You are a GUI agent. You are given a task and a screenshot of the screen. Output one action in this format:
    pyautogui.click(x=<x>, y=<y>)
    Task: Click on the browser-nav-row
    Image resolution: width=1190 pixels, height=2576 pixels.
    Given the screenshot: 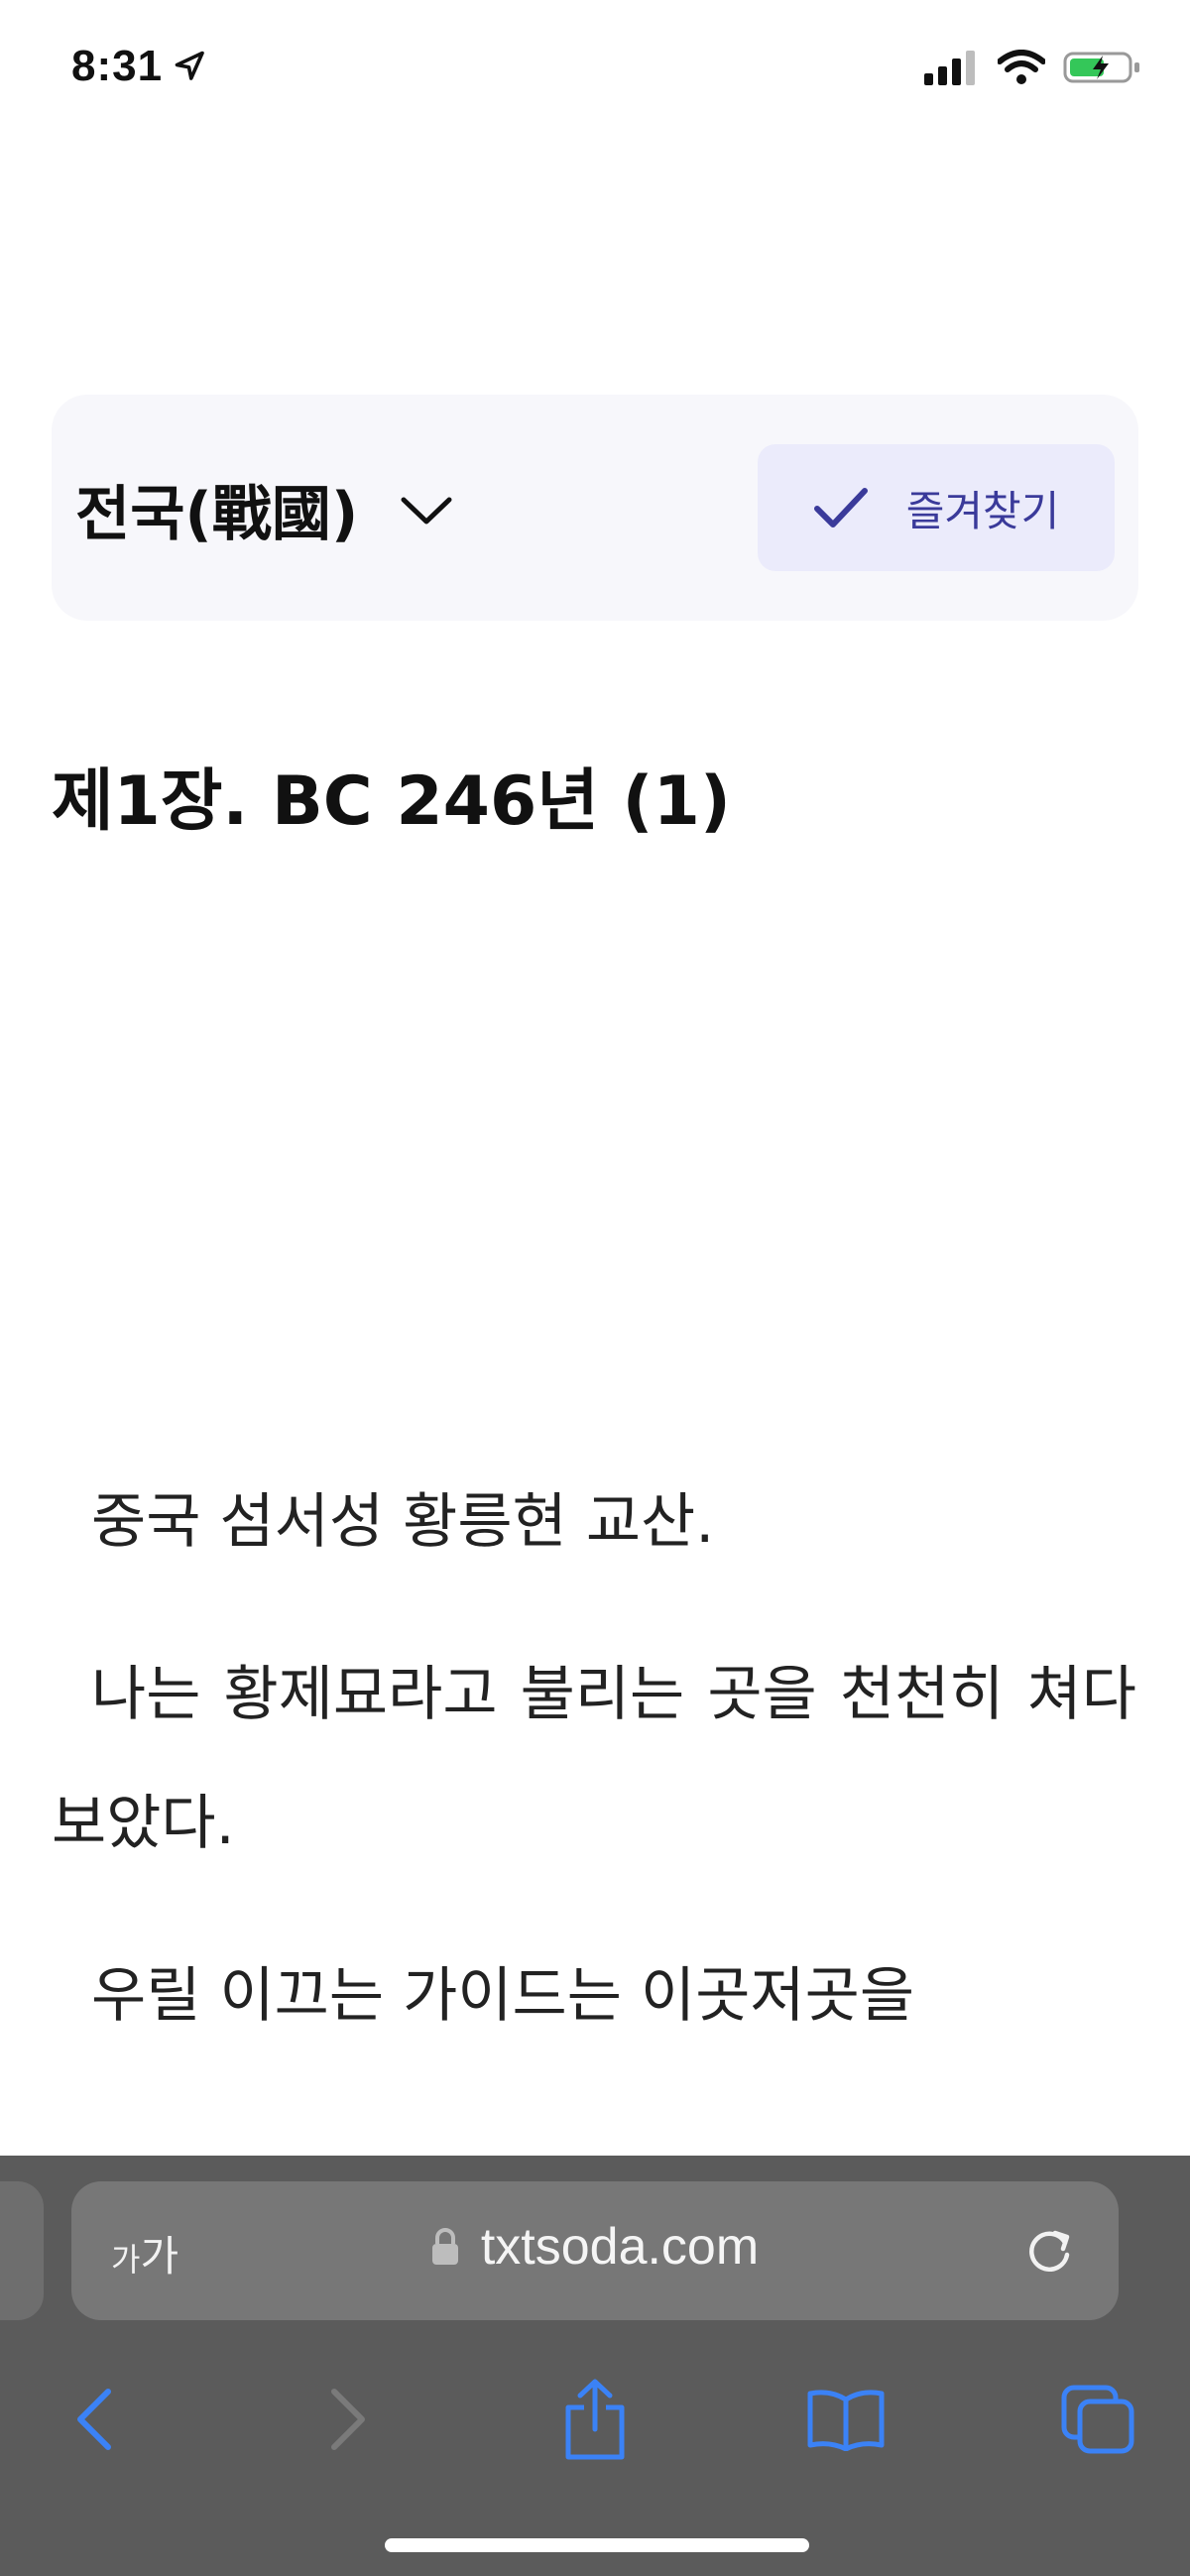 What is the action you would take?
    pyautogui.click(x=595, y=2419)
    